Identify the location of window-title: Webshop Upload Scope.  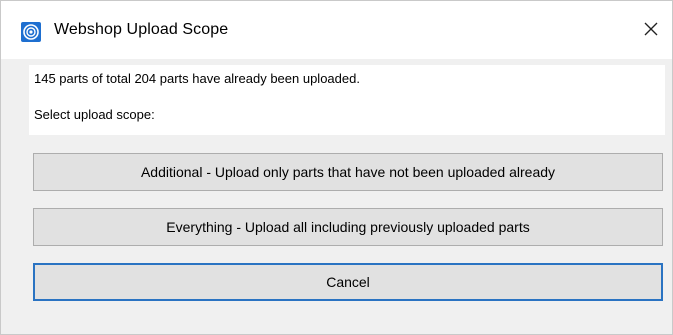
(141, 29).